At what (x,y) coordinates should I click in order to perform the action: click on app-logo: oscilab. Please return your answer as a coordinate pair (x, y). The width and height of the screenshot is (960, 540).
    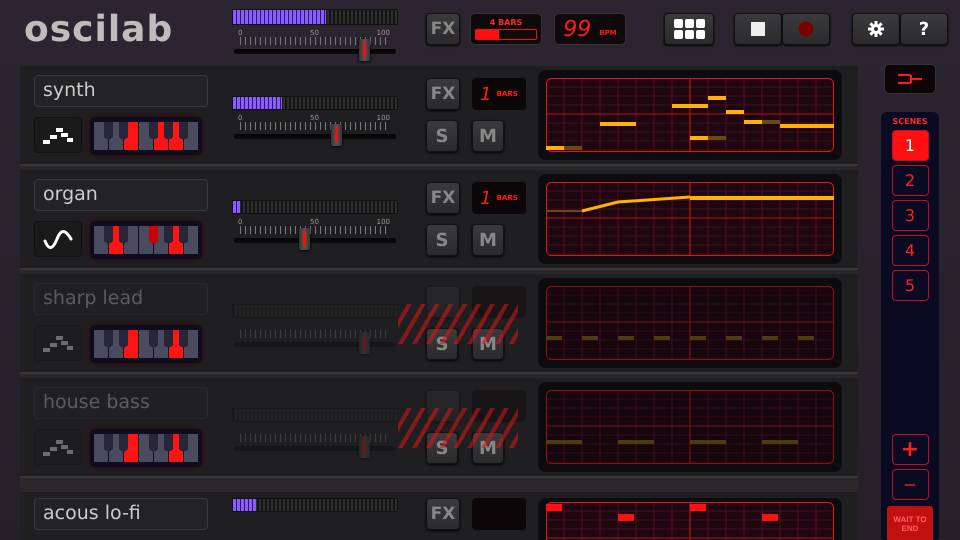
    Looking at the image, I should click on (99, 29).